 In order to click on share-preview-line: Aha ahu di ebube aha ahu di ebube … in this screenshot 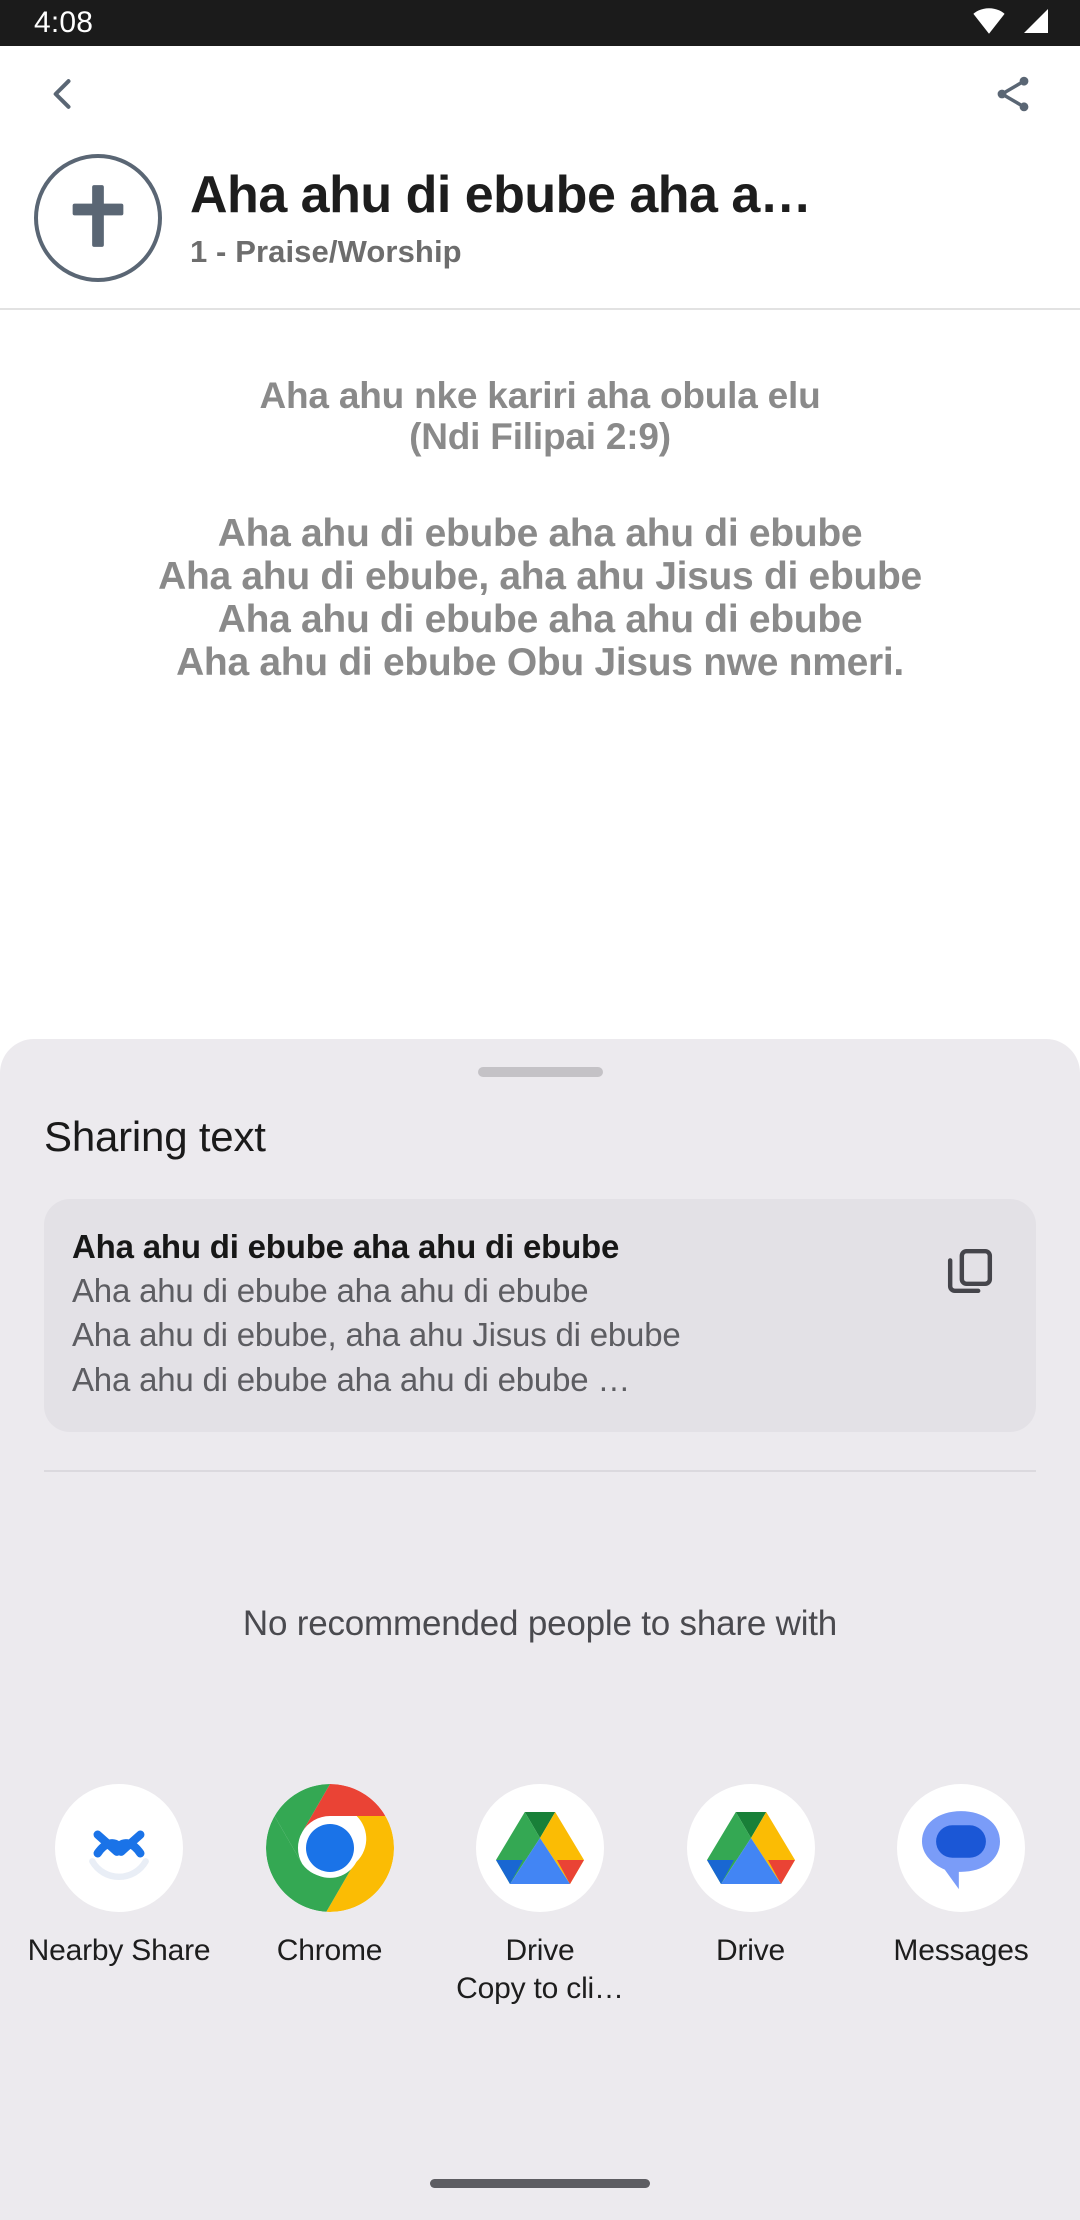, I will do `click(351, 1379)`.